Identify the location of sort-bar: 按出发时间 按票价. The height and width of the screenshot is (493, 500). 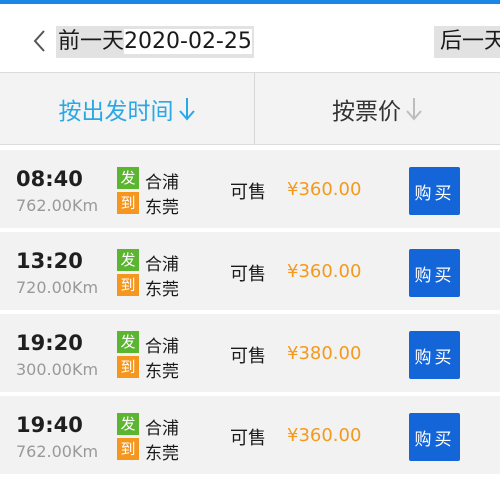
(250, 108).